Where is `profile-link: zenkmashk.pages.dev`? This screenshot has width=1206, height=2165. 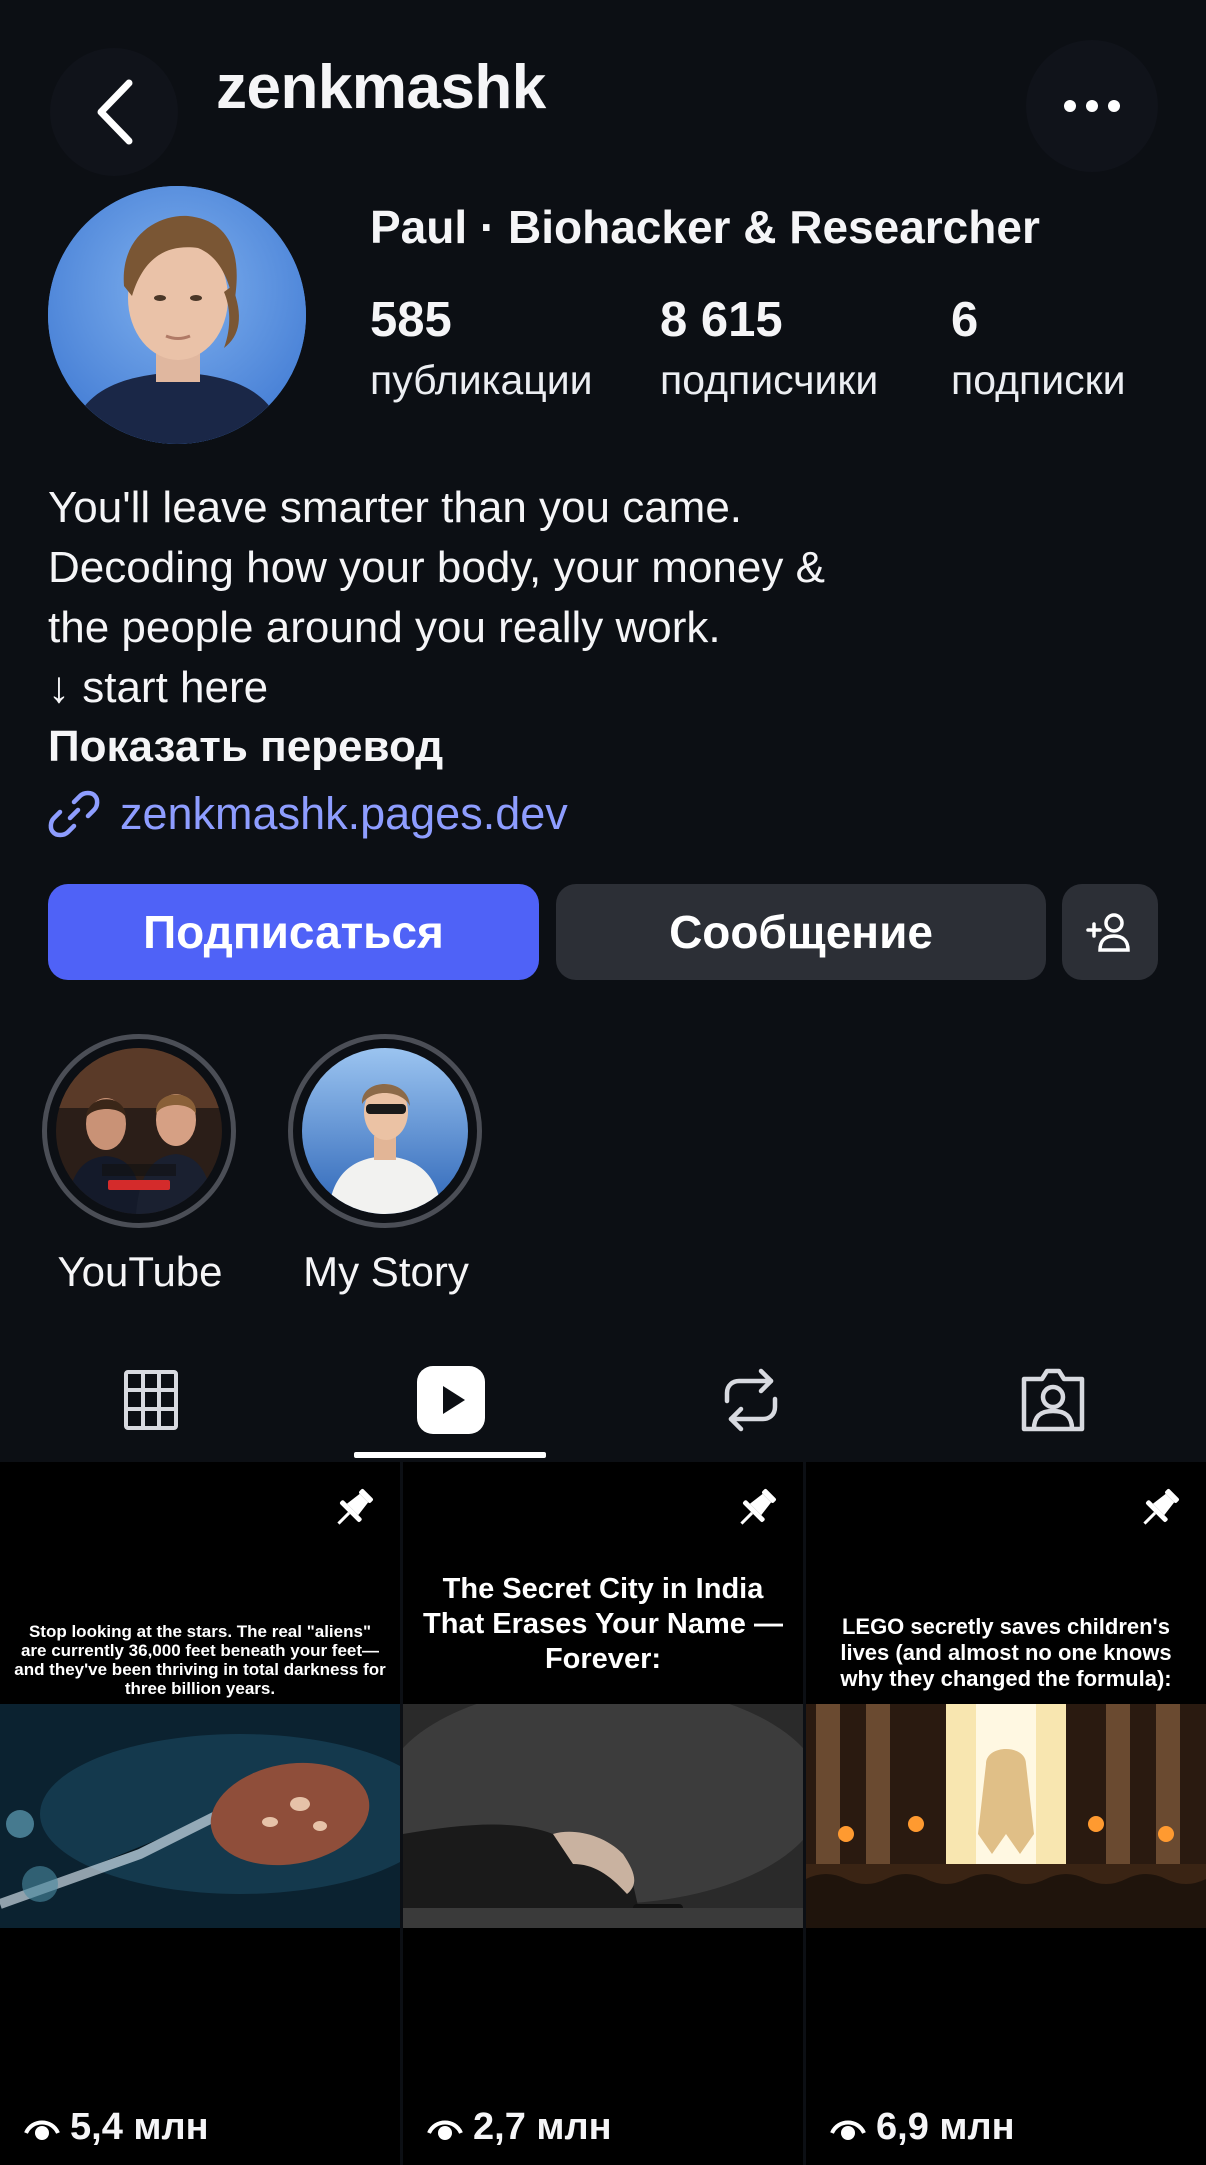
profile-link: zenkmashk.pages.dev is located at coordinates (308, 814).